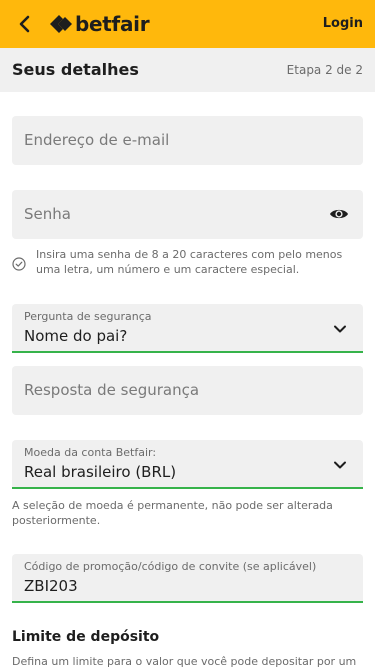 Image resolution: width=375 pixels, height=669 pixels. What do you see at coordinates (187, 328) in the screenshot?
I see `security-question-select: Pergunta de segurança Nome do pai?` at bounding box center [187, 328].